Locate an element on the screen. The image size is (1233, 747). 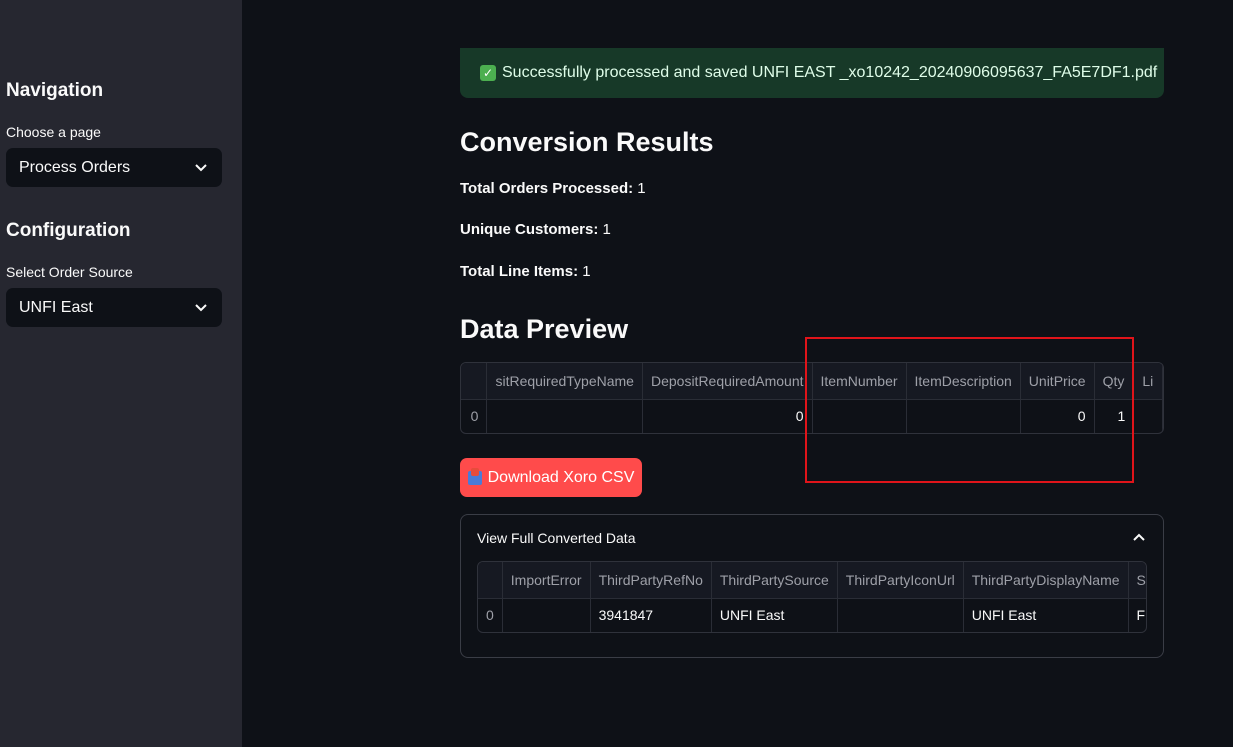
download-button-label: Download Xoro CSV is located at coordinates (561, 477).